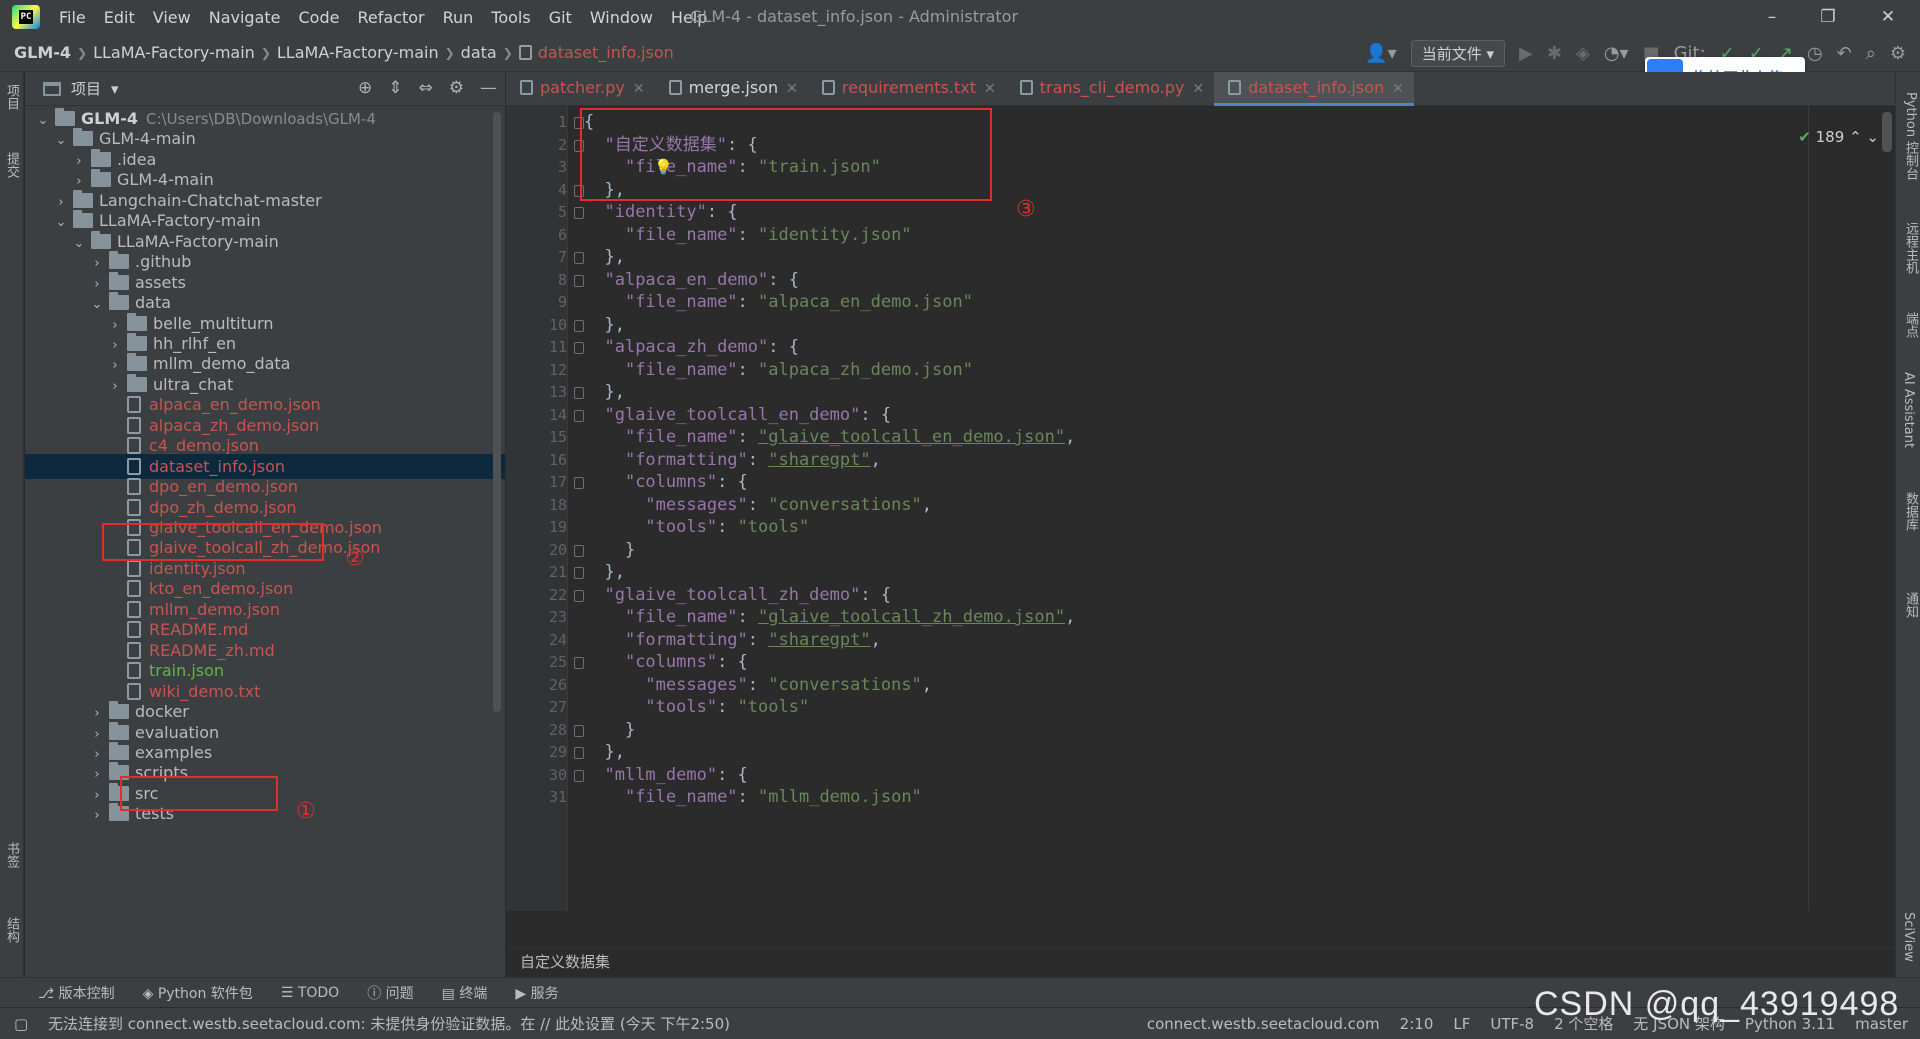  Describe the element at coordinates (1887, 132) in the screenshot. I see `editor-scrollbar` at that location.